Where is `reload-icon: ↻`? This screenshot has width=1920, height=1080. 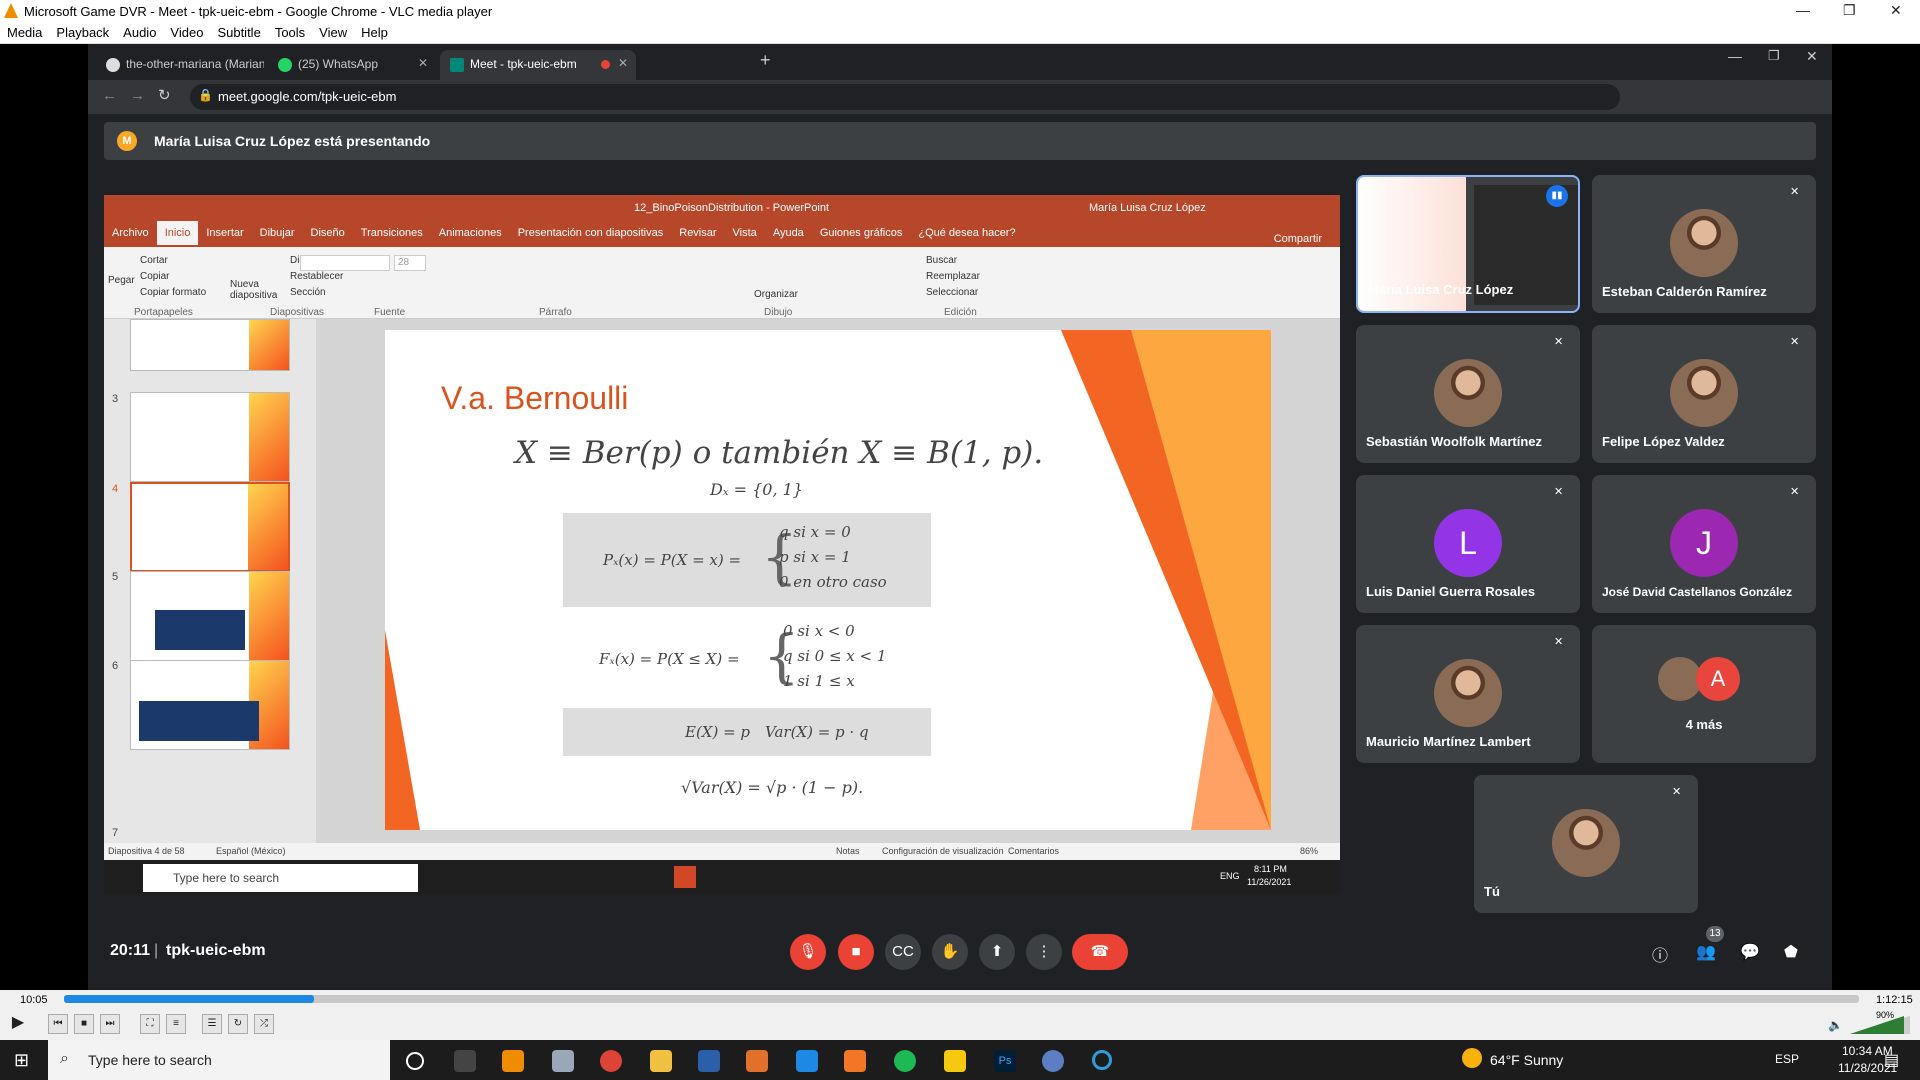
reload-icon: ↻ is located at coordinates (164, 95).